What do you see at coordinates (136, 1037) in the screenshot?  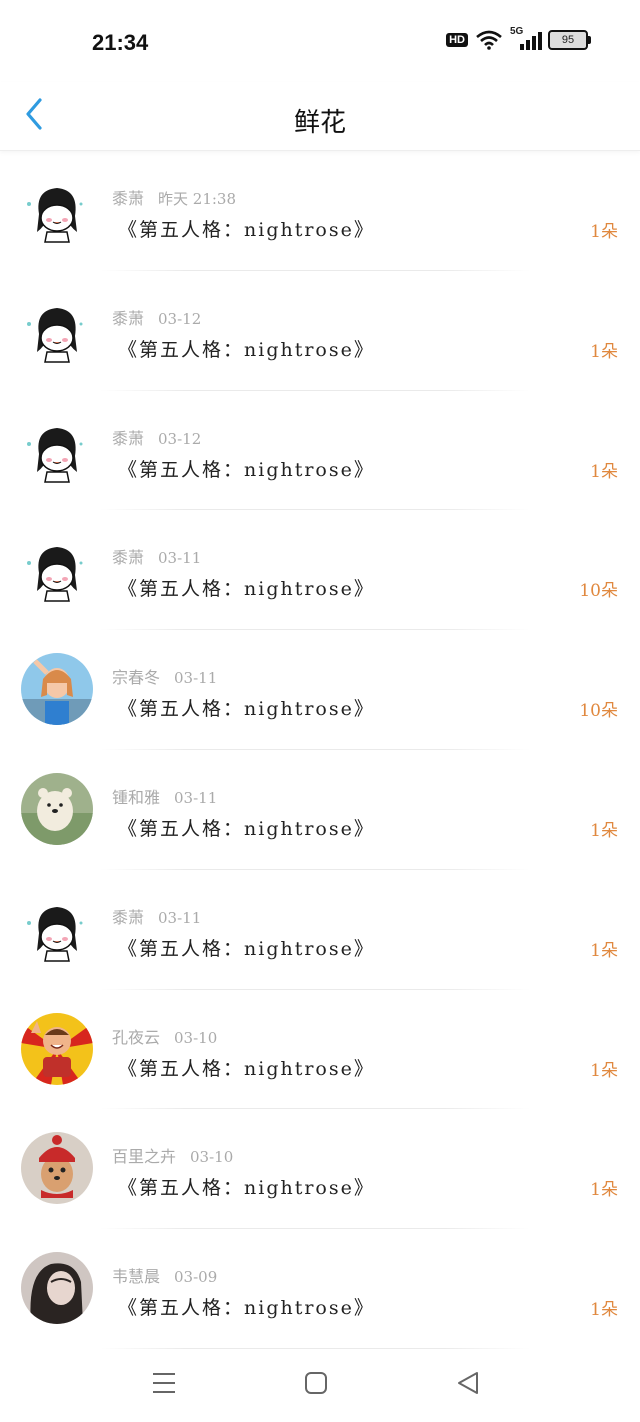 I see `sender-name: 孔夜云` at bounding box center [136, 1037].